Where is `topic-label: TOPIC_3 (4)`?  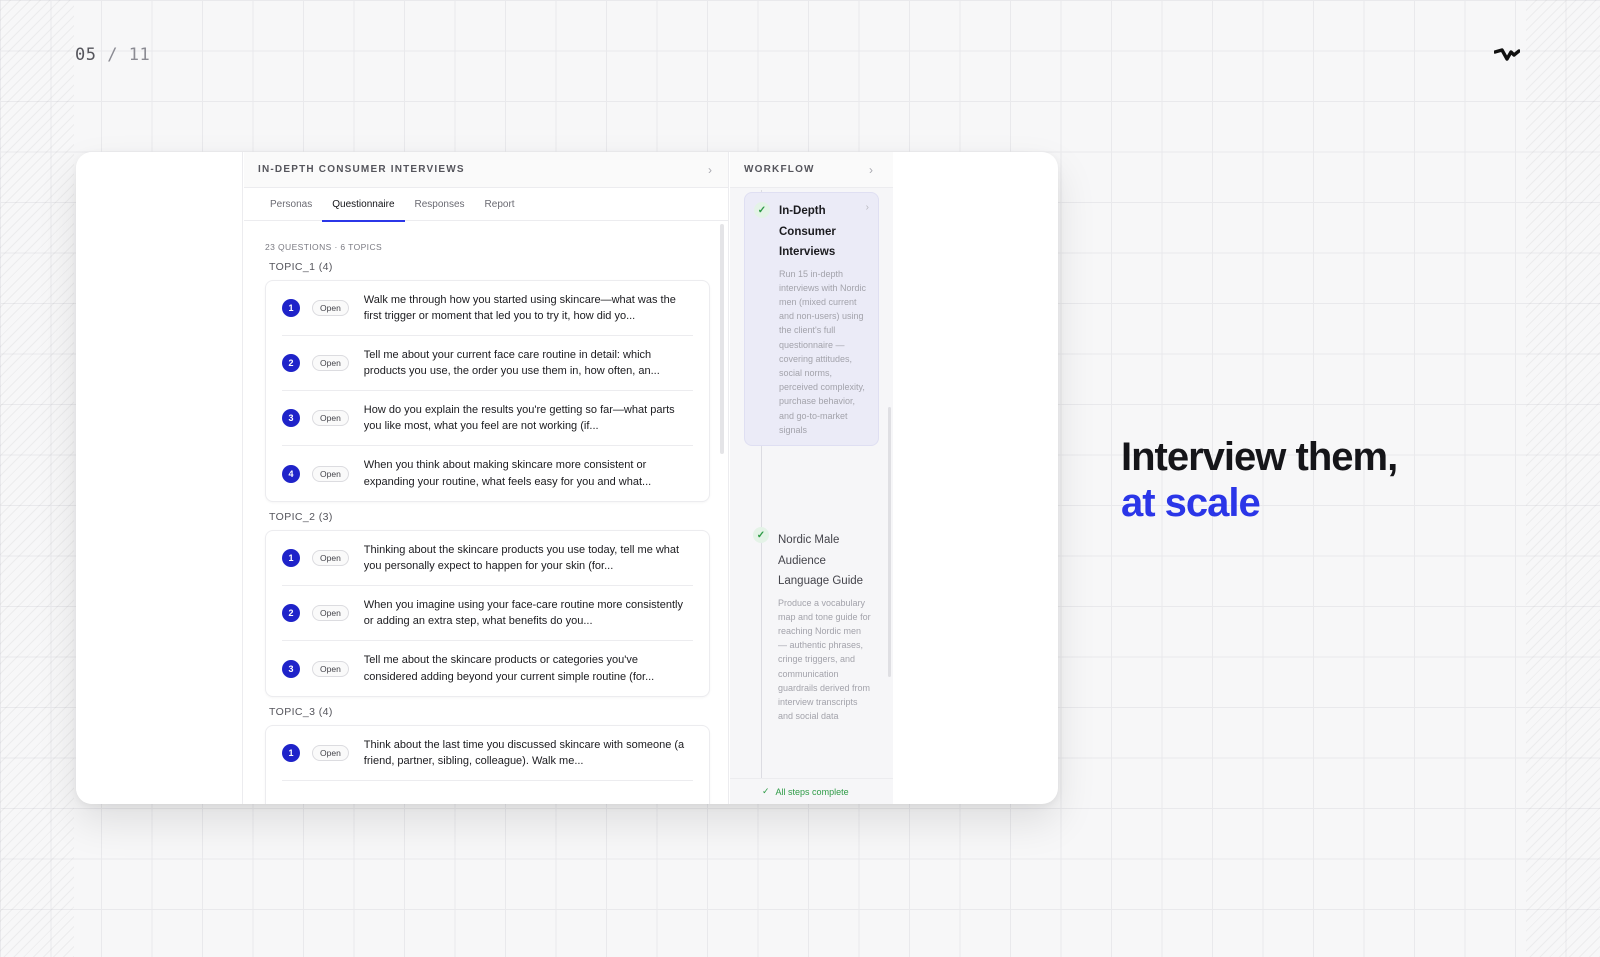
topic-label: TOPIC_3 (4) is located at coordinates (301, 712).